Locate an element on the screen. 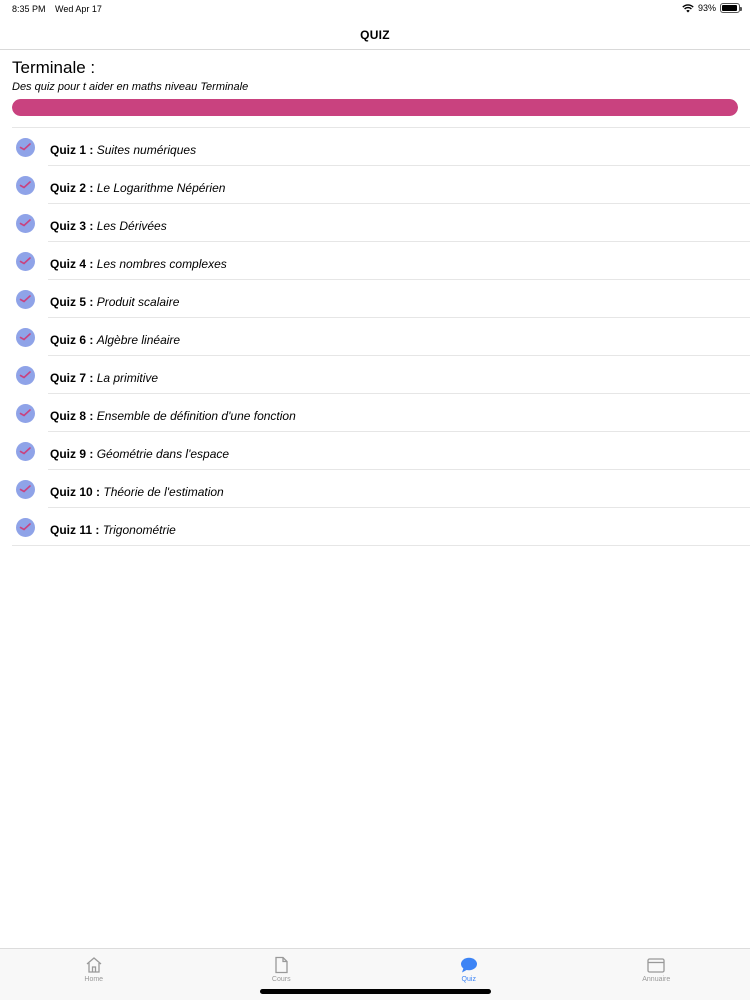  quiz-label: Quiz 3 : Les Dérivées is located at coordinates (108, 226).